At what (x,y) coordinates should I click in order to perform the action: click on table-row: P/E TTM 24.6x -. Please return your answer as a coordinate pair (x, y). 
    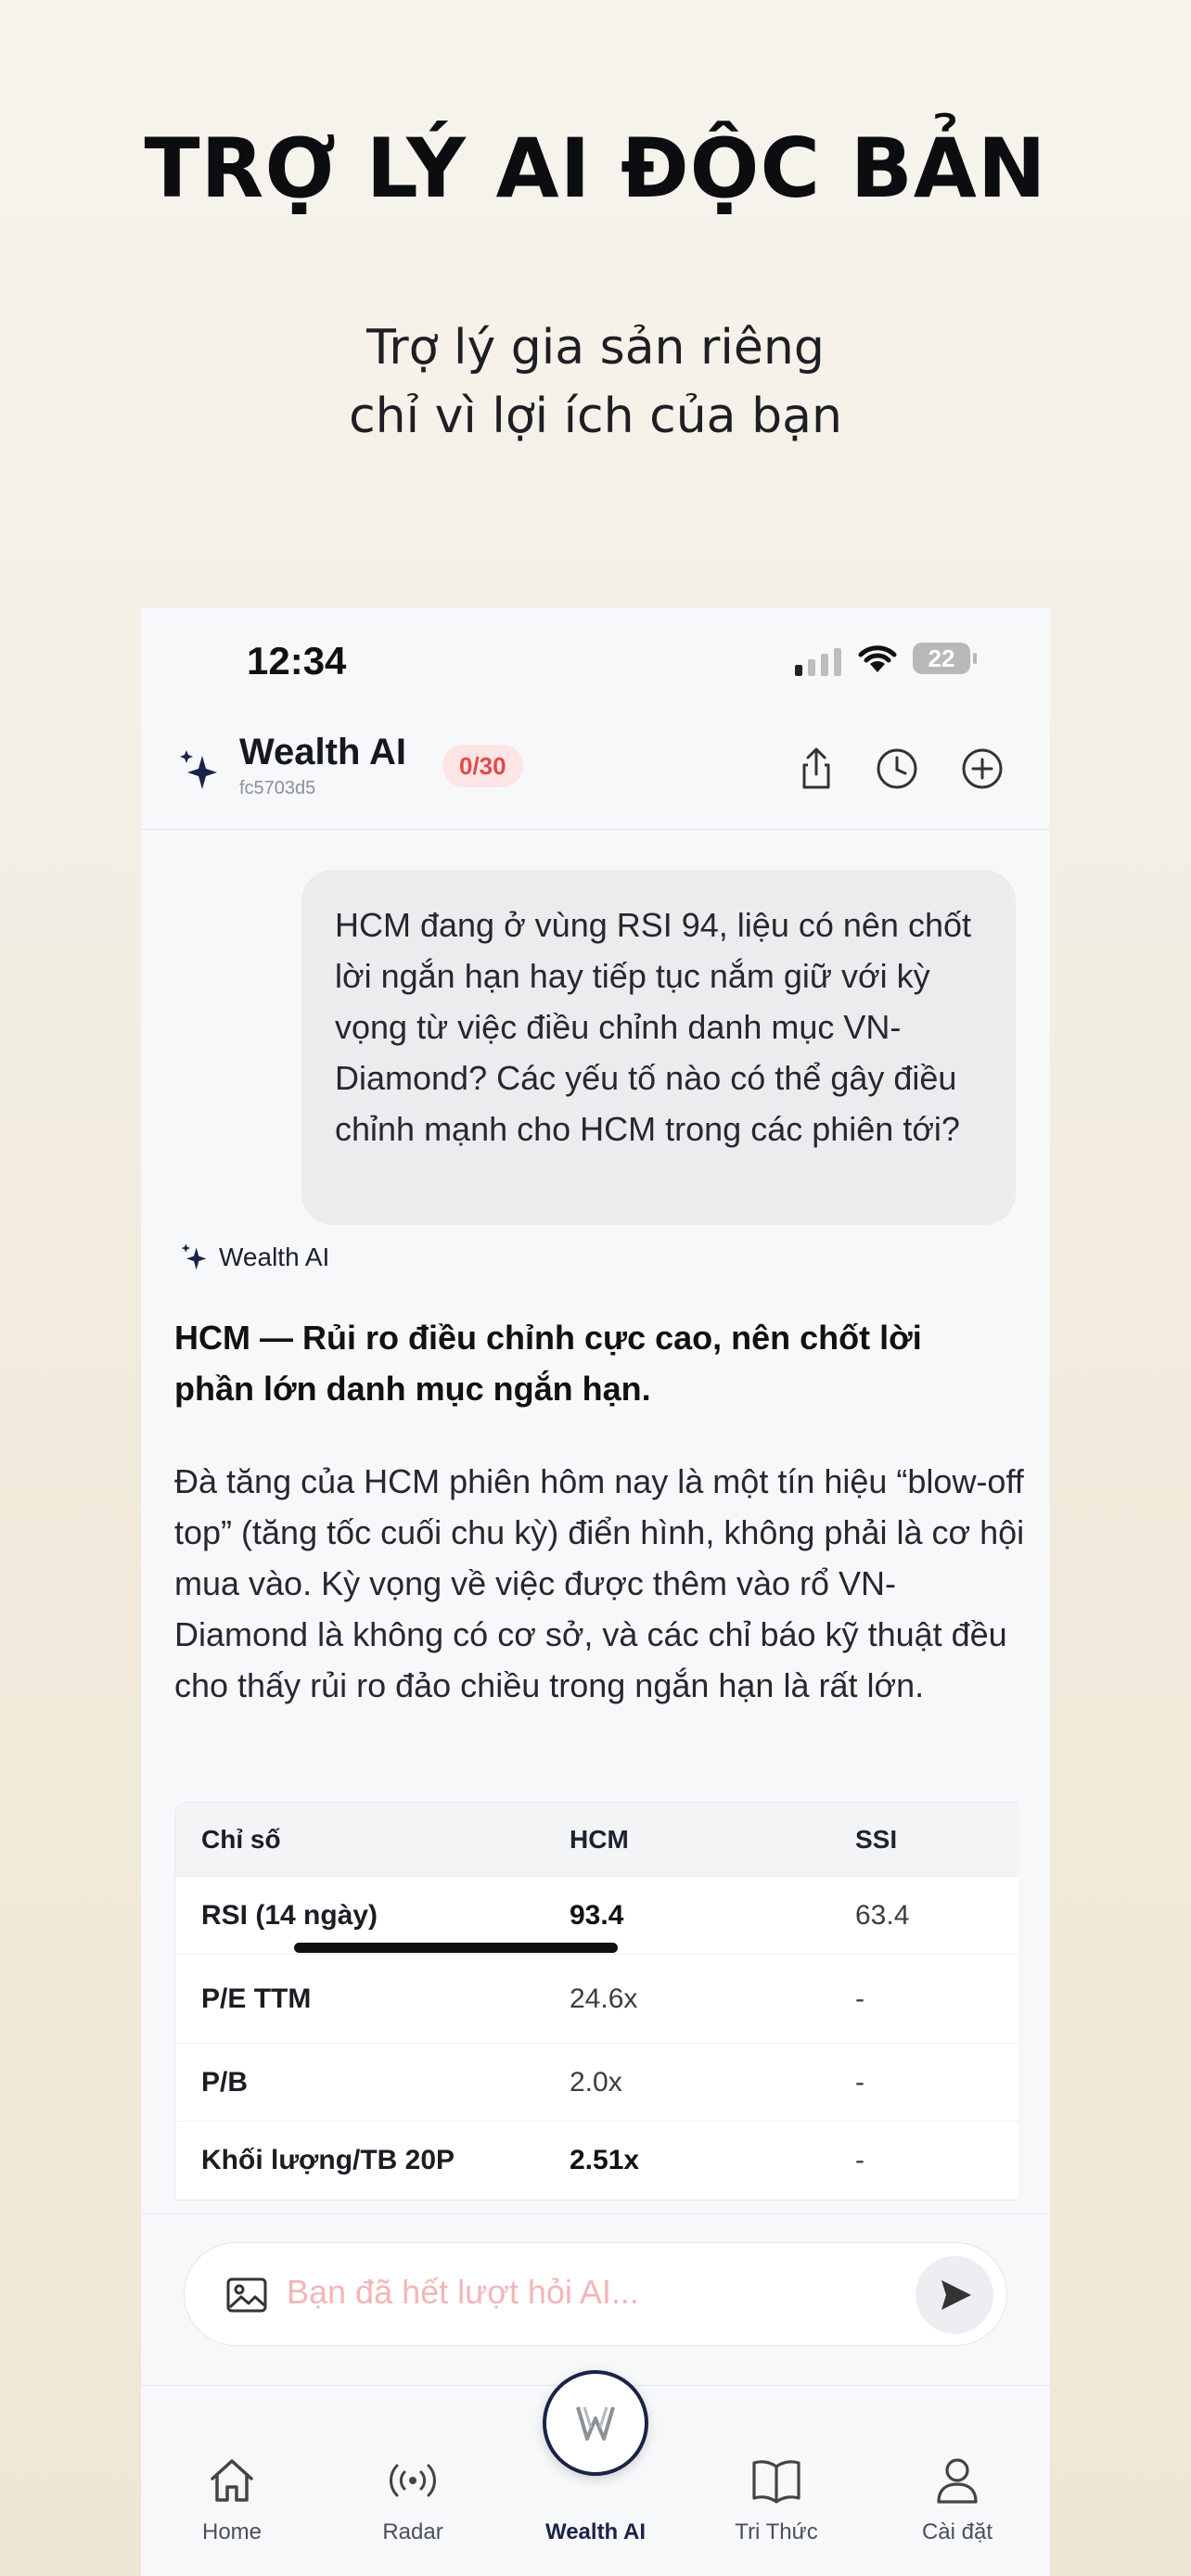
    Looking at the image, I should click on (597, 1999).